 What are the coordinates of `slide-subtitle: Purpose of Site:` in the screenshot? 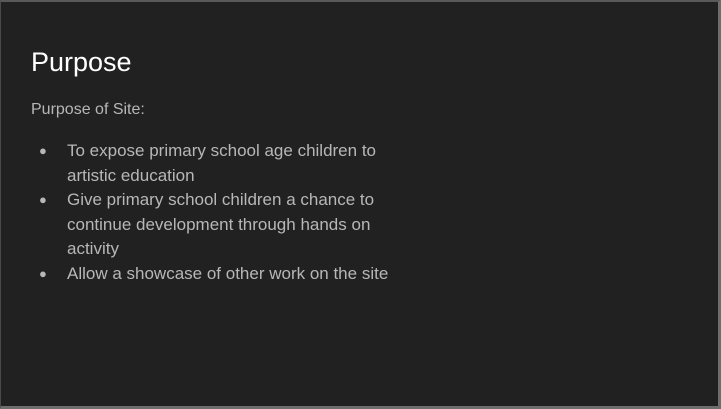 It's located at (88, 109).